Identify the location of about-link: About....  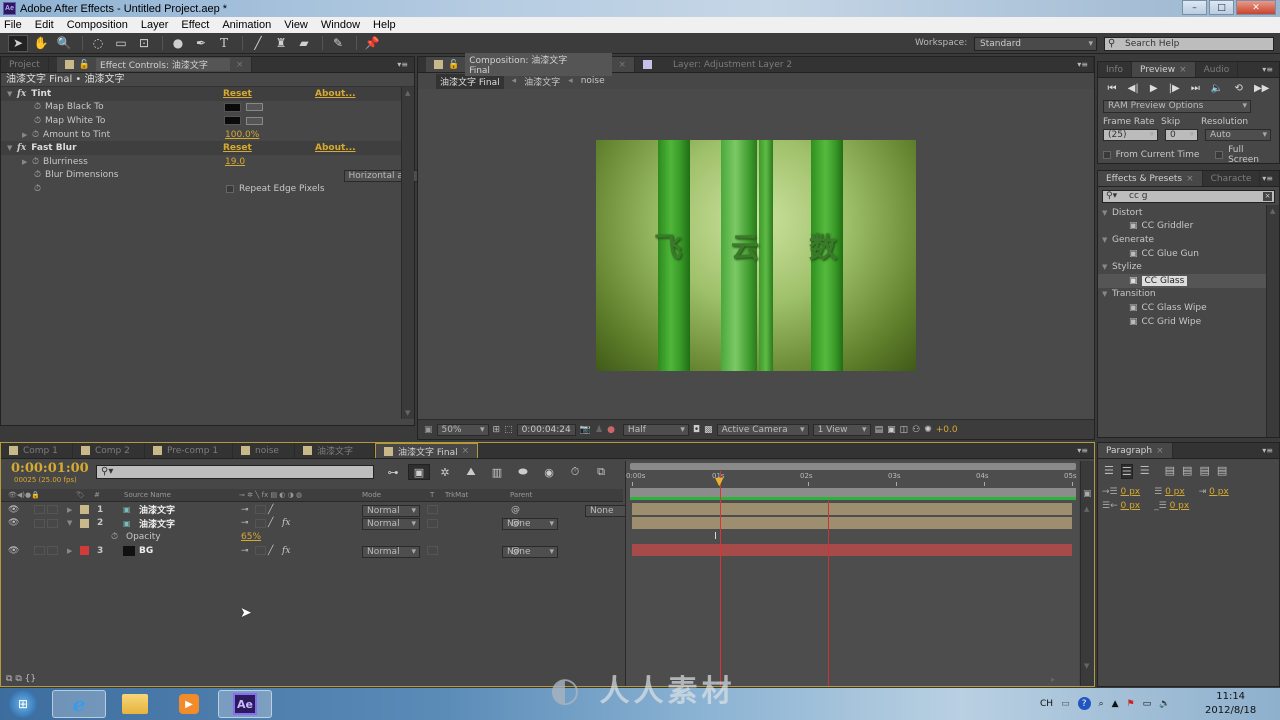
(335, 94).